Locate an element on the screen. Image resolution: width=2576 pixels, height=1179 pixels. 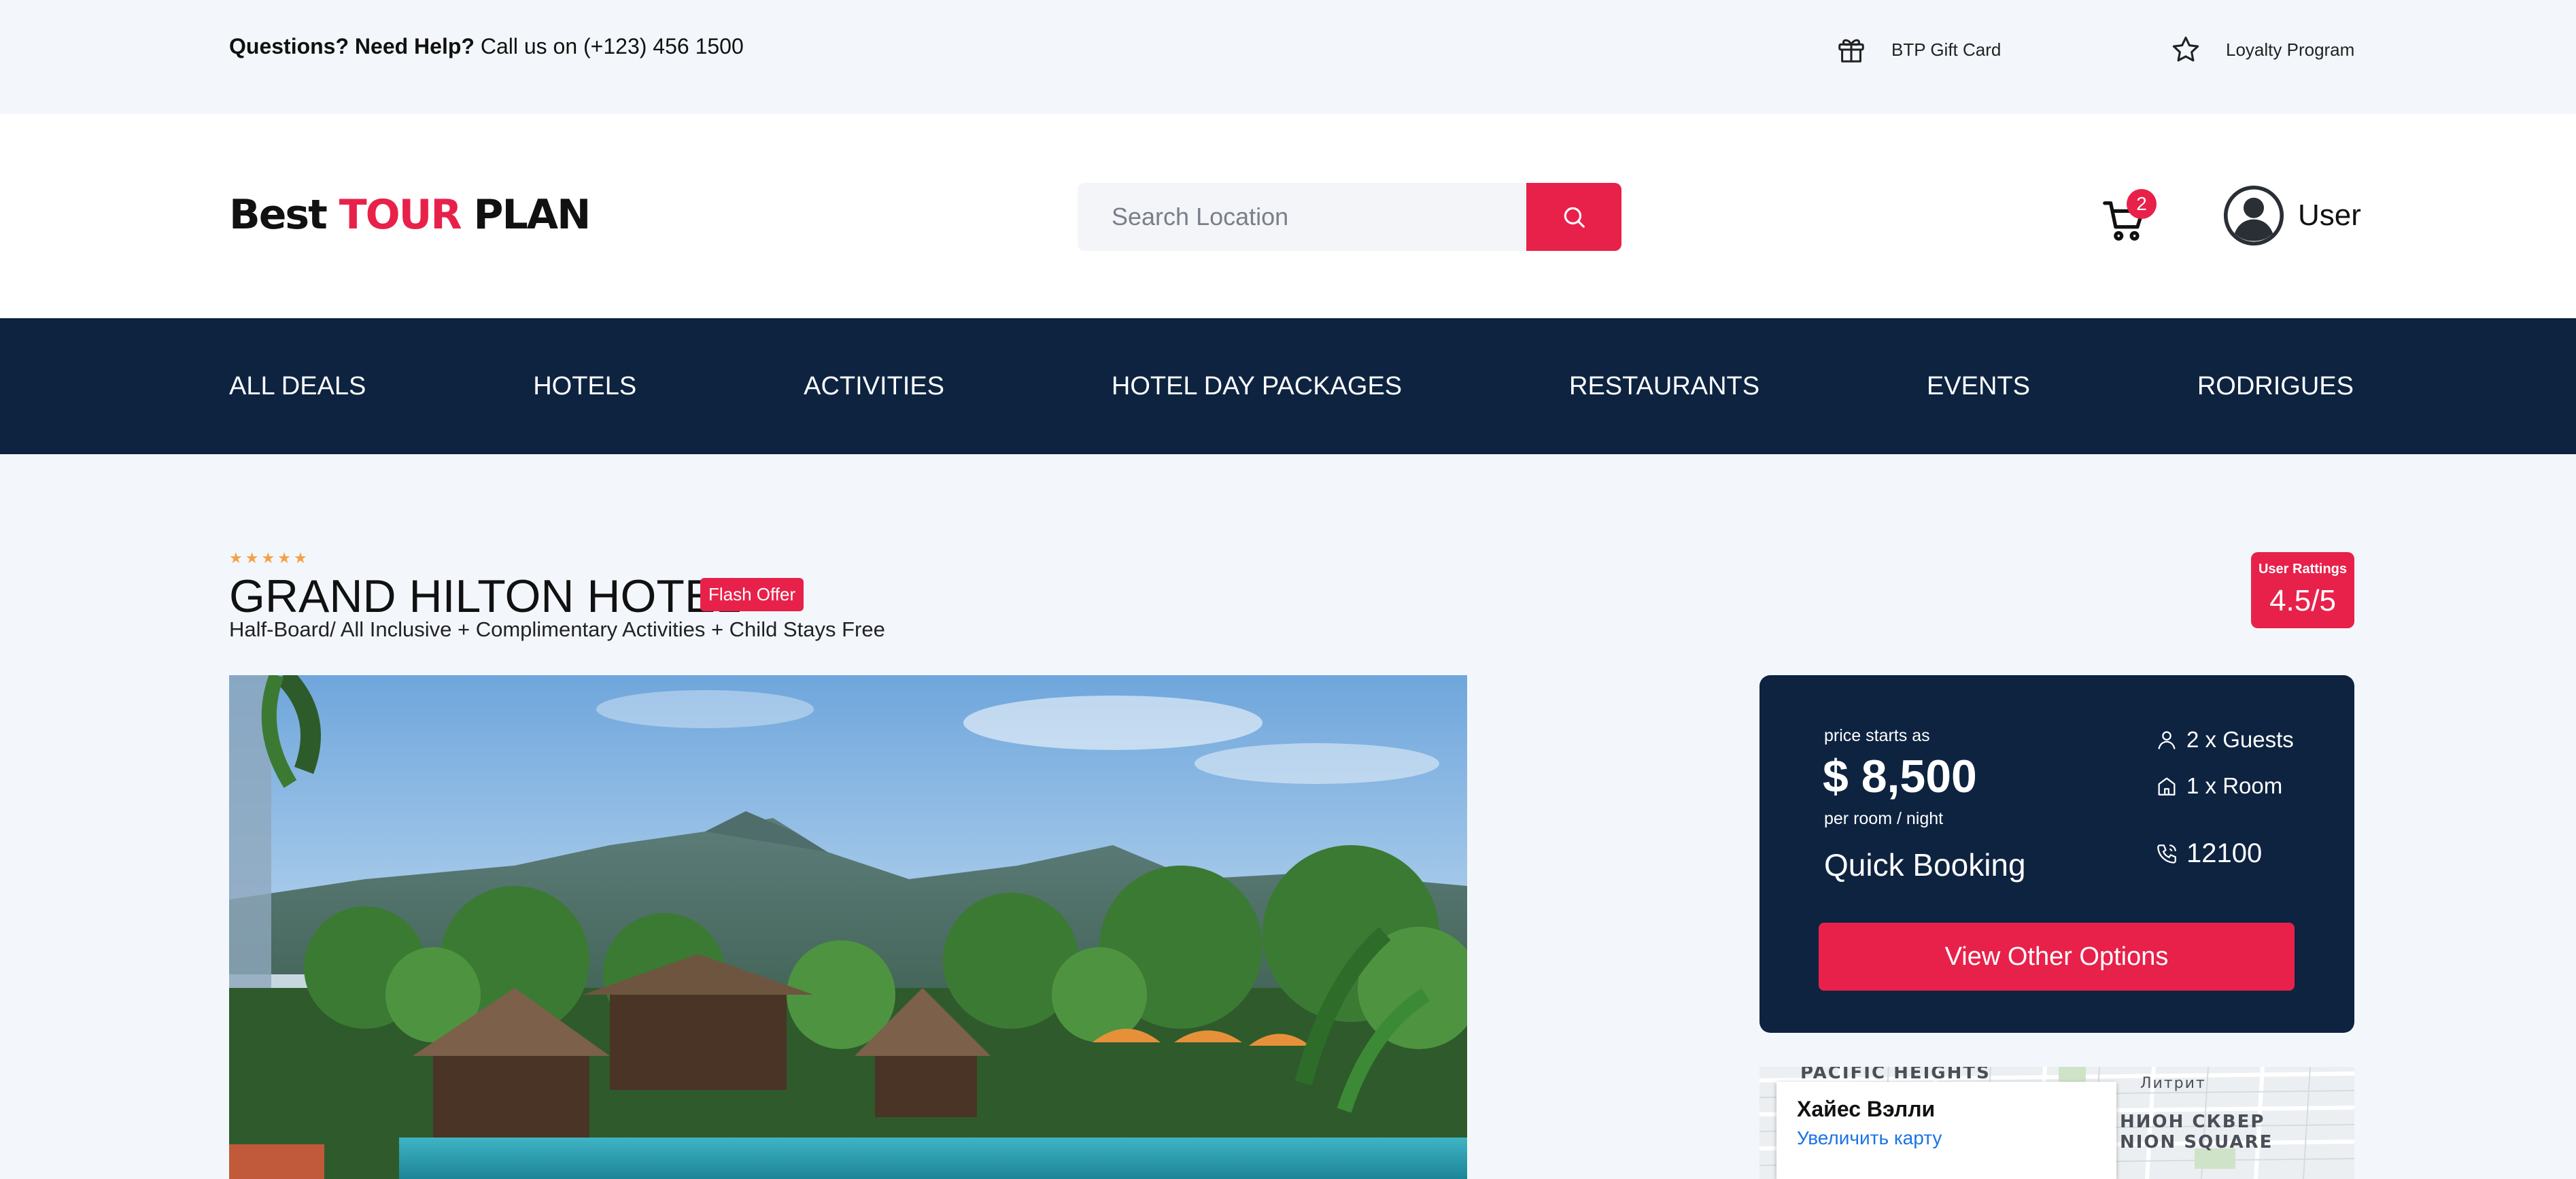
map-label-union-square-ru: НИОН СКВЕР is located at coordinates (2192, 1122).